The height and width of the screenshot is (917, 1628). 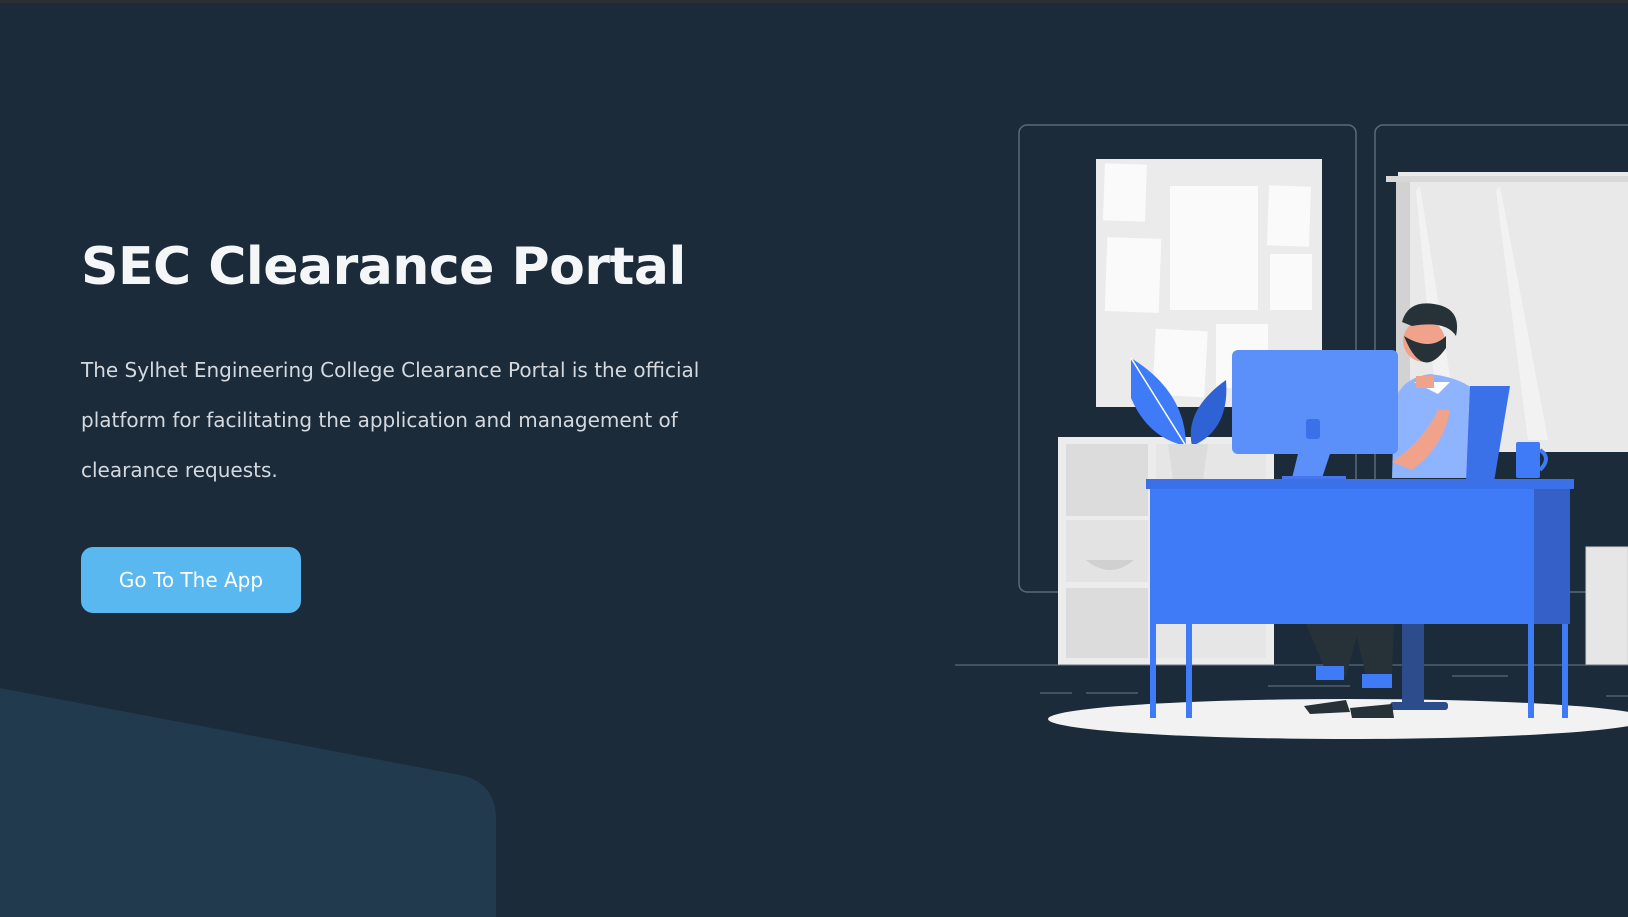 What do you see at coordinates (383, 267) in the screenshot?
I see `page-title: SEC Clearance Portal` at bounding box center [383, 267].